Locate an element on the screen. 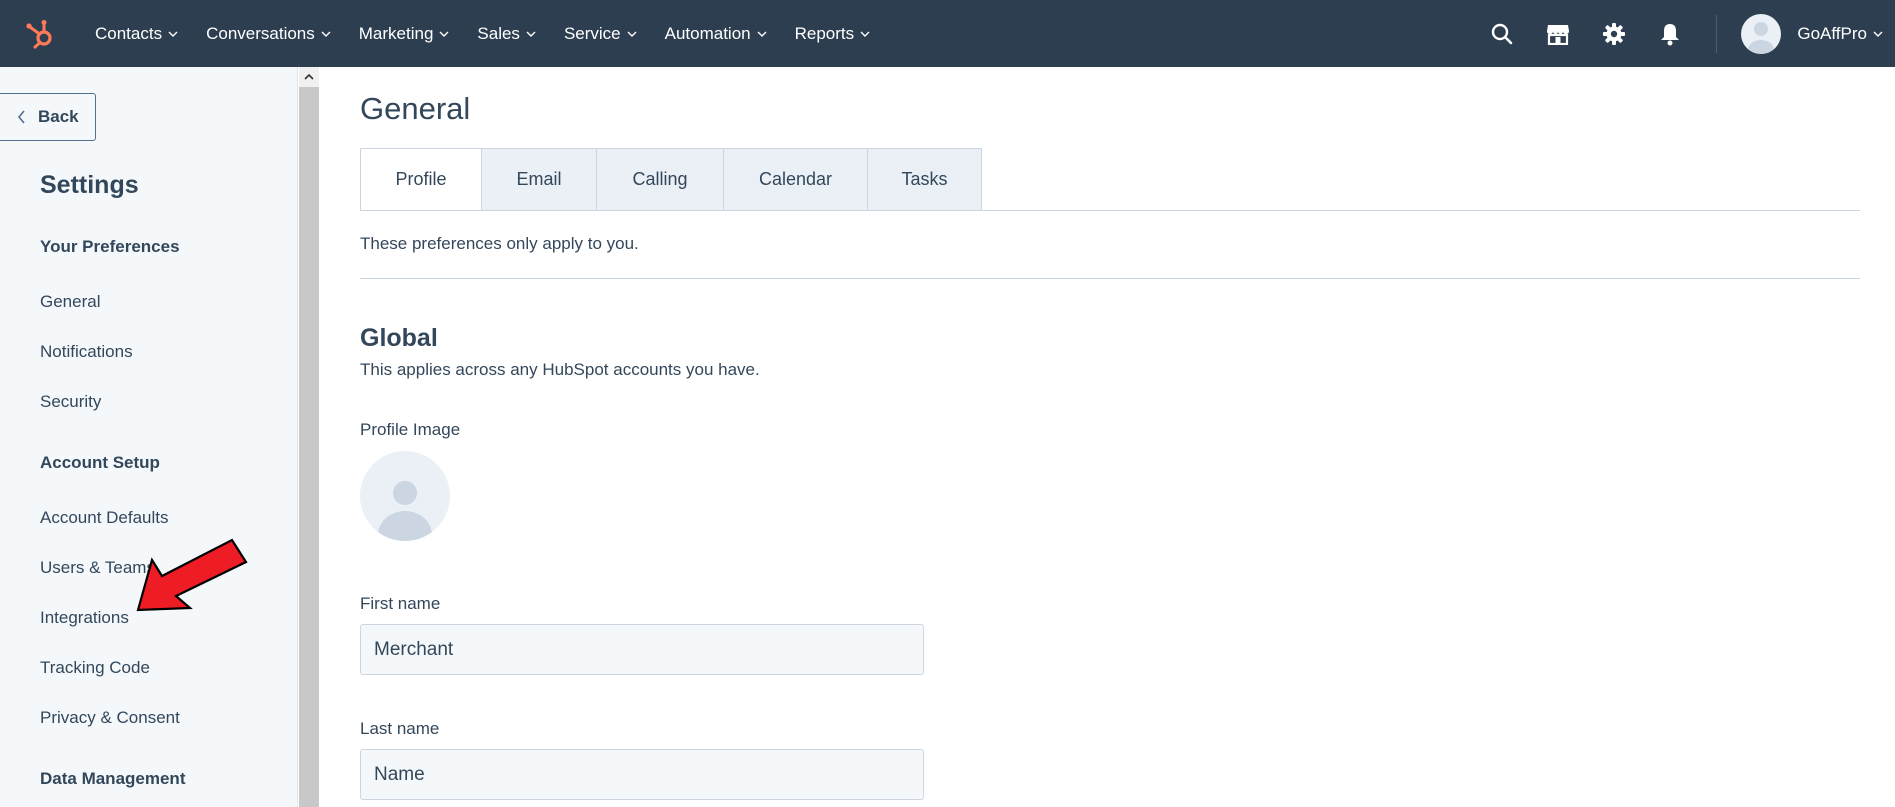 The image size is (1895, 807). tab-tasks: Tasks is located at coordinates (925, 179).